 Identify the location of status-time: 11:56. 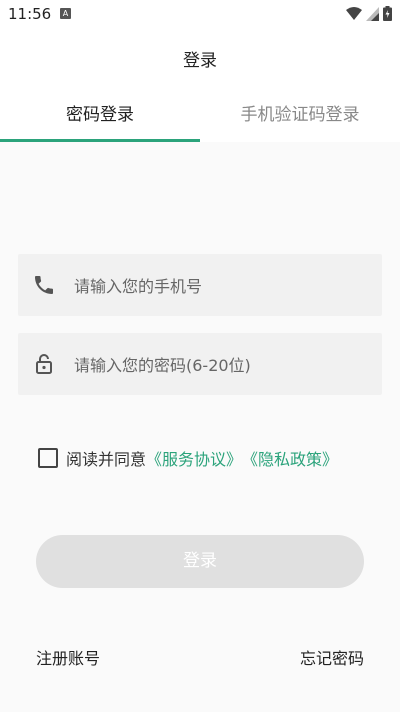
(30, 14).